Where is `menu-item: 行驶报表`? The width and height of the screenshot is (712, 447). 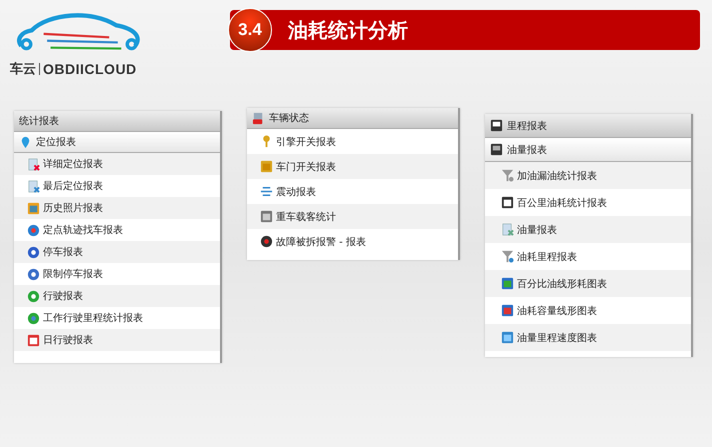
menu-item: 行驶报表 is located at coordinates (117, 296).